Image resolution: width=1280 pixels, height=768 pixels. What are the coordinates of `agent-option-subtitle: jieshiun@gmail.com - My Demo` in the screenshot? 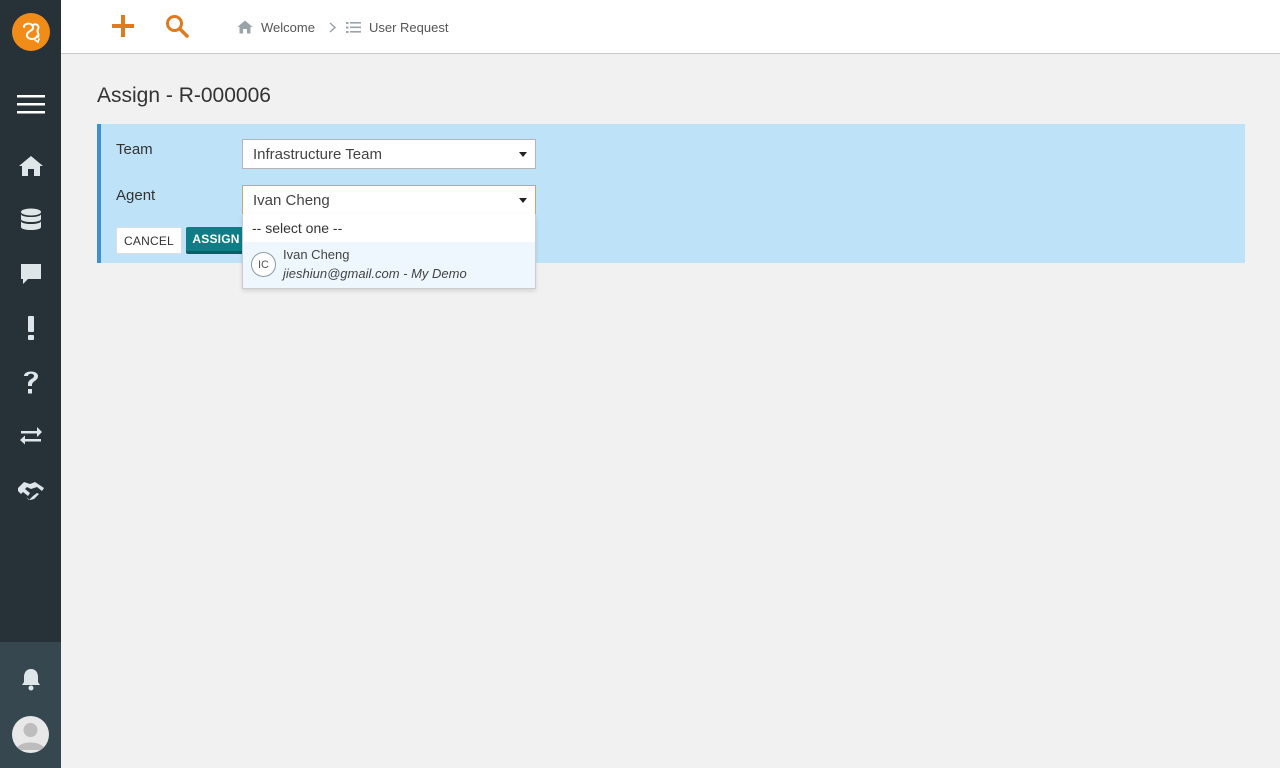 It's located at (375, 273).